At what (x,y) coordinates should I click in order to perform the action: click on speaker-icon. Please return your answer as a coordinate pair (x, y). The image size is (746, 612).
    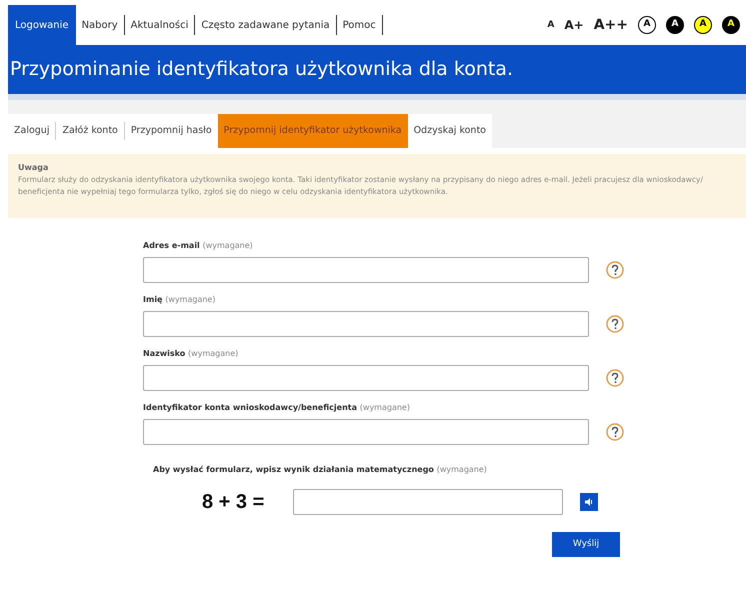
    Looking at the image, I should click on (589, 502).